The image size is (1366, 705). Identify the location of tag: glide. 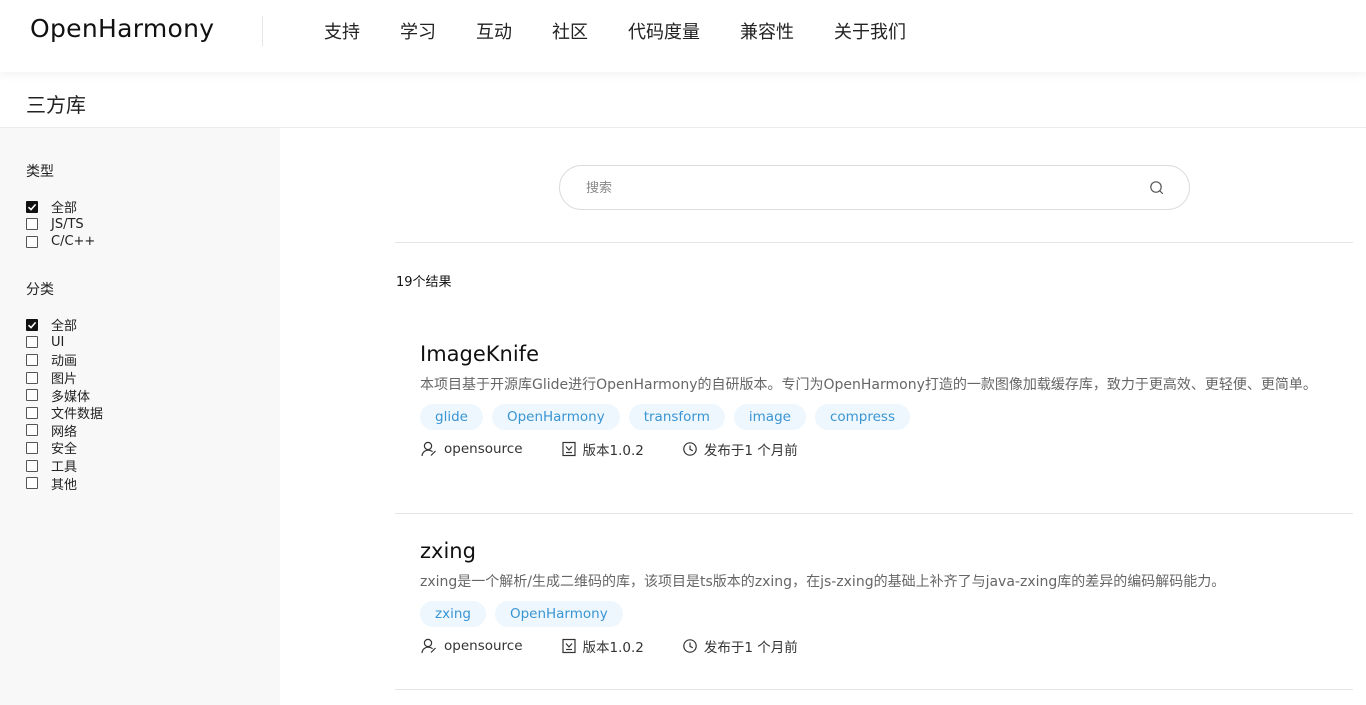
(451, 417).